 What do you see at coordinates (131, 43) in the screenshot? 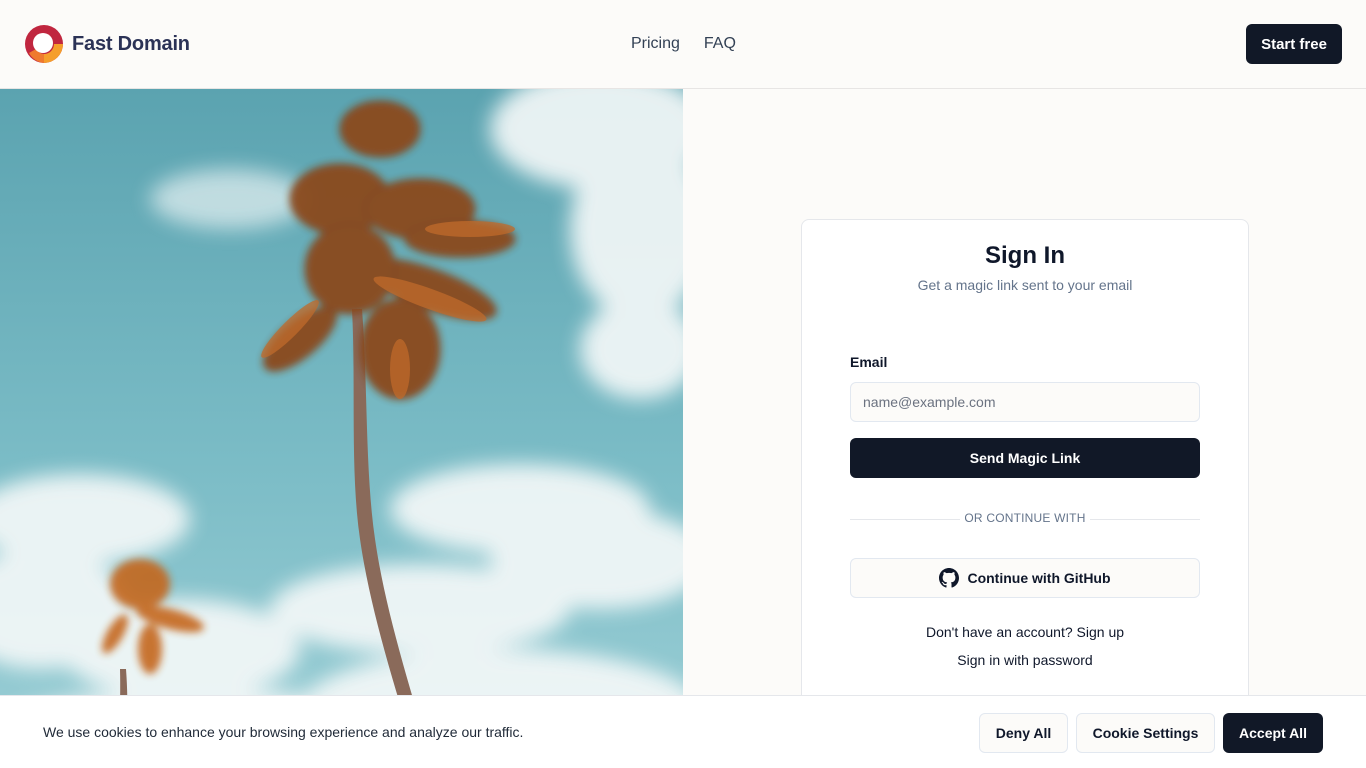
I see `brand-name: Fast Domain` at bounding box center [131, 43].